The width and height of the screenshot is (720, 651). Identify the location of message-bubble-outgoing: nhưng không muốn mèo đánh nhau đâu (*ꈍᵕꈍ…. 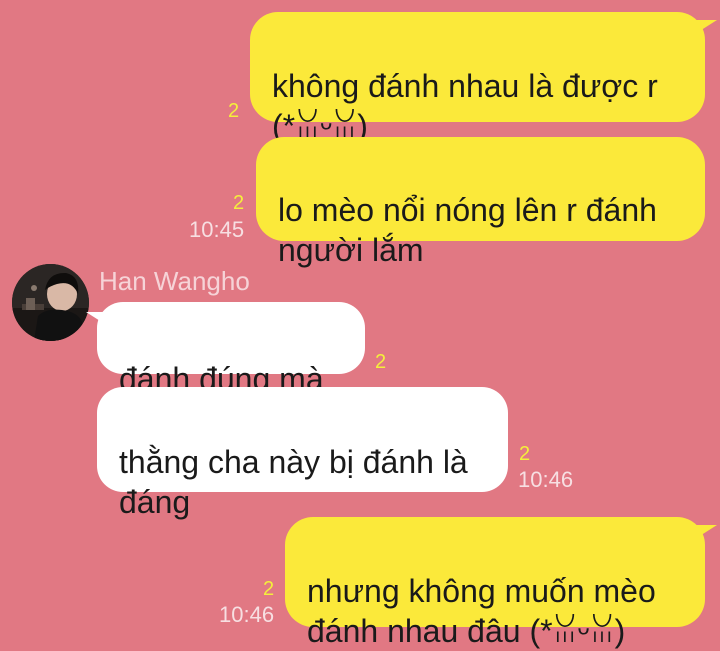
(495, 583).